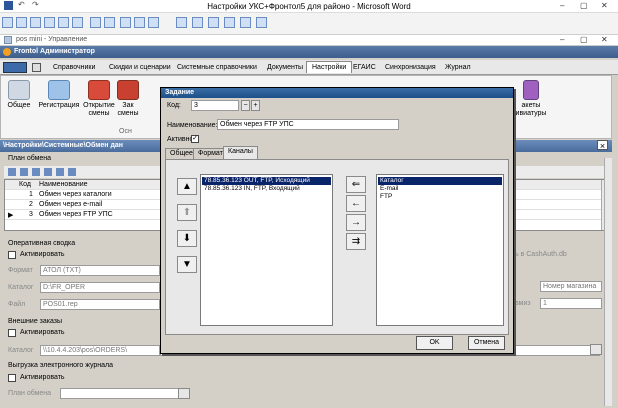  What do you see at coordinates (11, 215) in the screenshot?
I see `row-pointer-icon: ▶` at bounding box center [11, 215].